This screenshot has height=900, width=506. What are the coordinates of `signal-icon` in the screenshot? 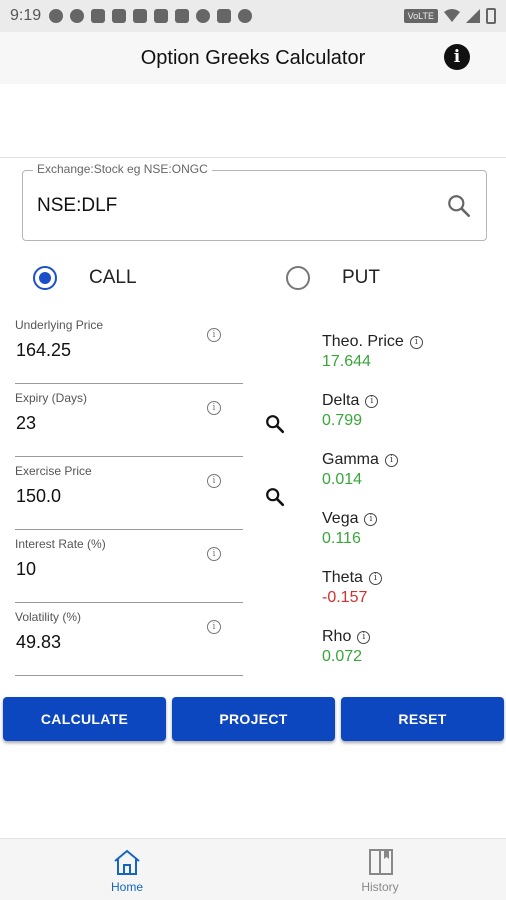 It's located at (473, 16).